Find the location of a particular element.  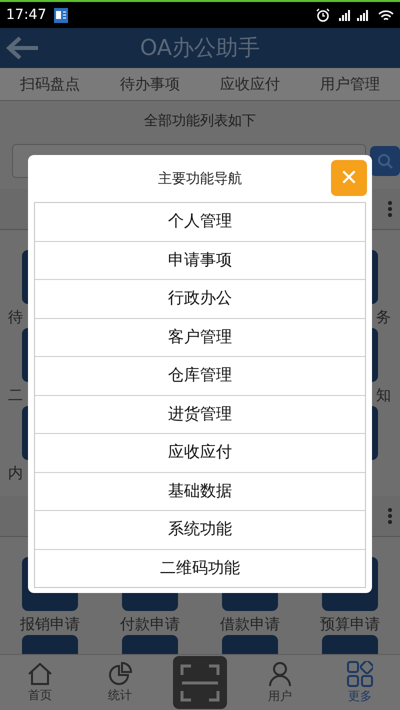

app-title: OA办公助手 is located at coordinates (200, 49).